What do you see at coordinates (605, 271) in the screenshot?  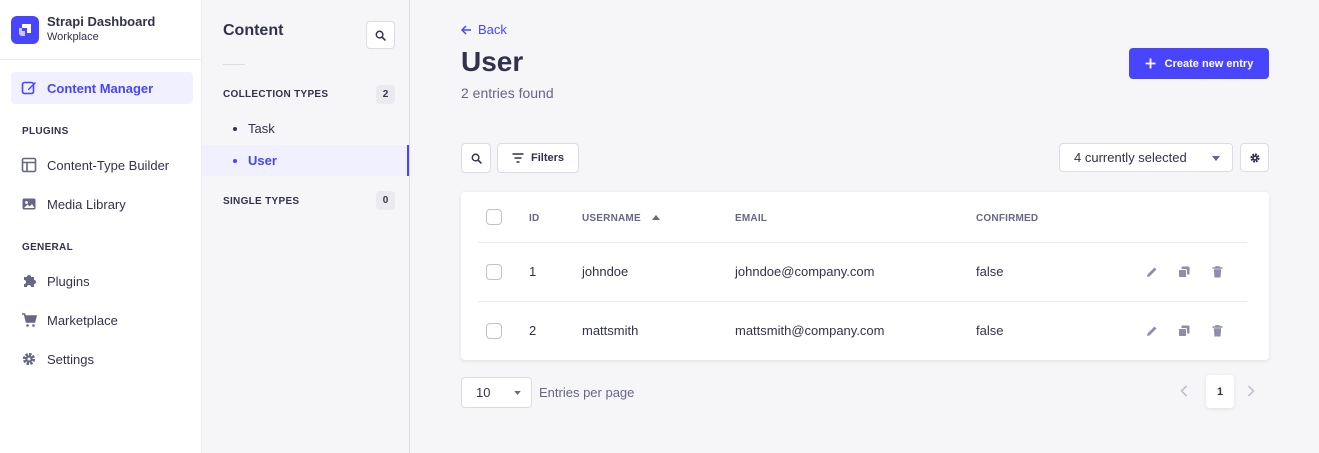 I see `cell-username: johndoe` at bounding box center [605, 271].